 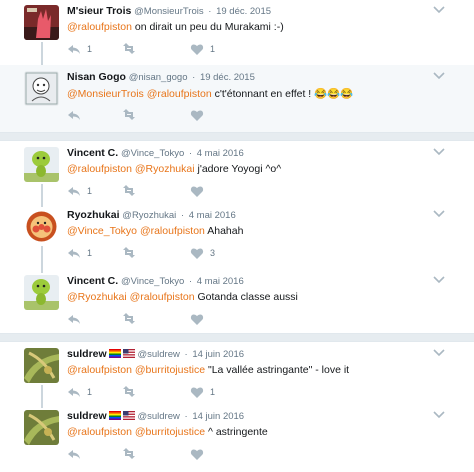 What do you see at coordinates (93, 215) in the screenshot?
I see `display-name: Ryozhukai` at bounding box center [93, 215].